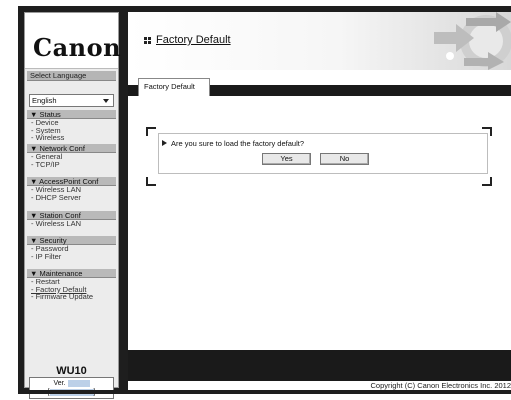 The height and width of the screenshot is (400, 511). I want to click on page-header: Factory Default, so click(319, 41).